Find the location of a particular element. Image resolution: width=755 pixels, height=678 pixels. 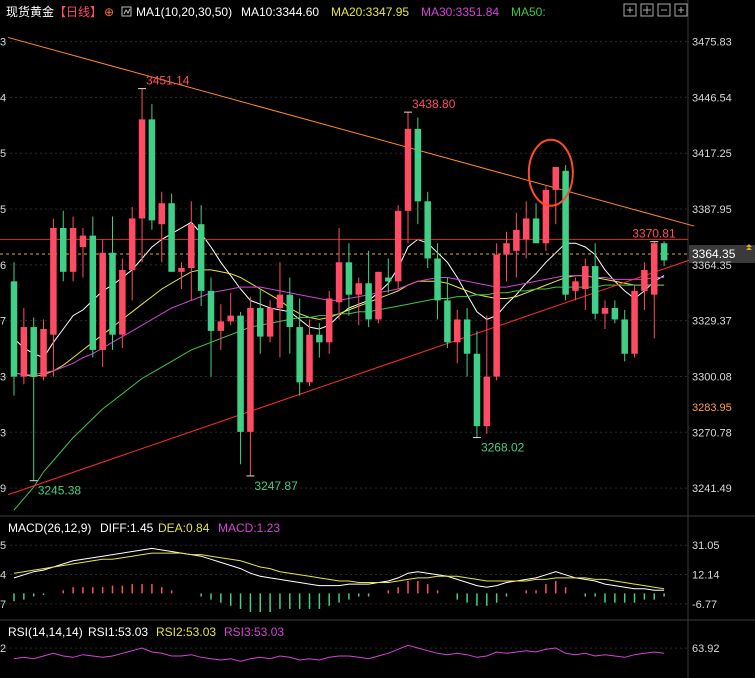

high-price-label: 3370.81 is located at coordinates (654, 234).